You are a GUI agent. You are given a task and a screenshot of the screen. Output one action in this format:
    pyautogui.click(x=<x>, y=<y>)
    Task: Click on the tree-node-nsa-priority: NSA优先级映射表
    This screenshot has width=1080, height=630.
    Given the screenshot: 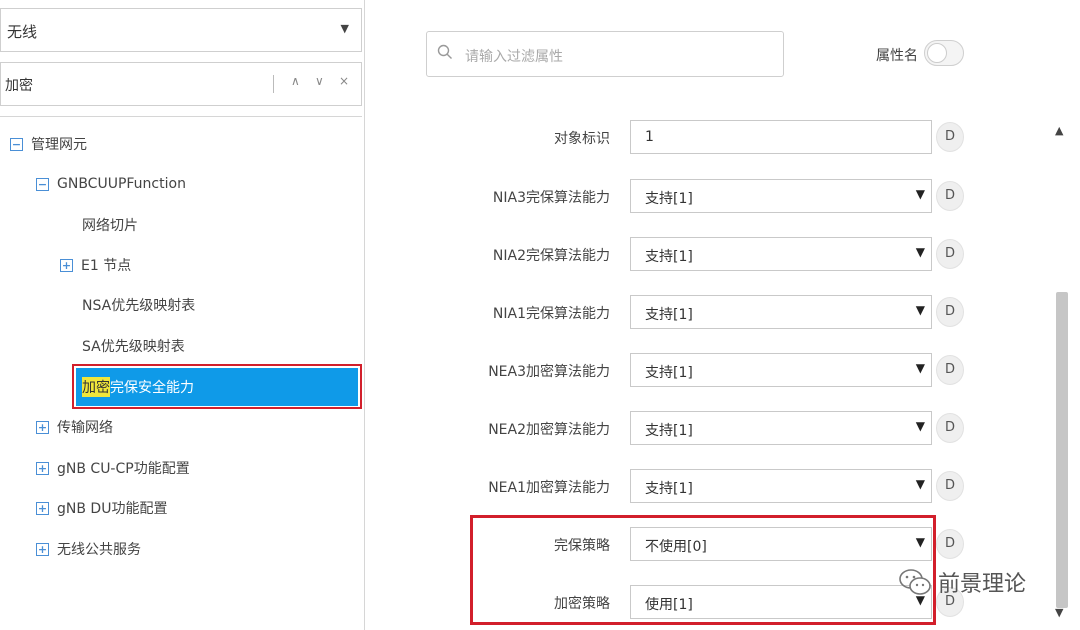 What is the action you would take?
    pyautogui.click(x=138, y=305)
    